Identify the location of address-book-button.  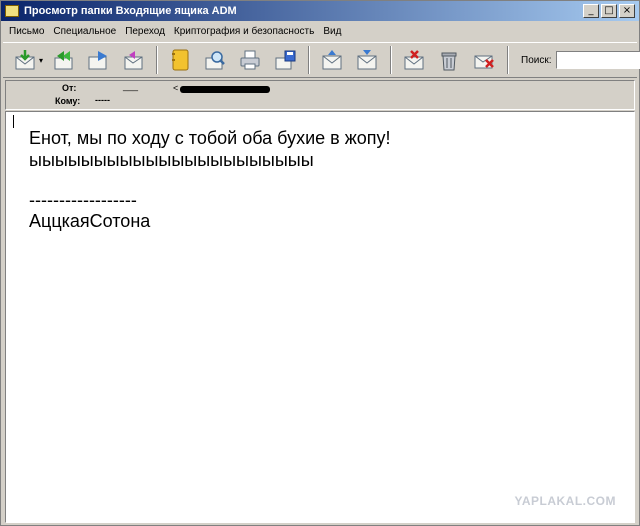
(180, 60).